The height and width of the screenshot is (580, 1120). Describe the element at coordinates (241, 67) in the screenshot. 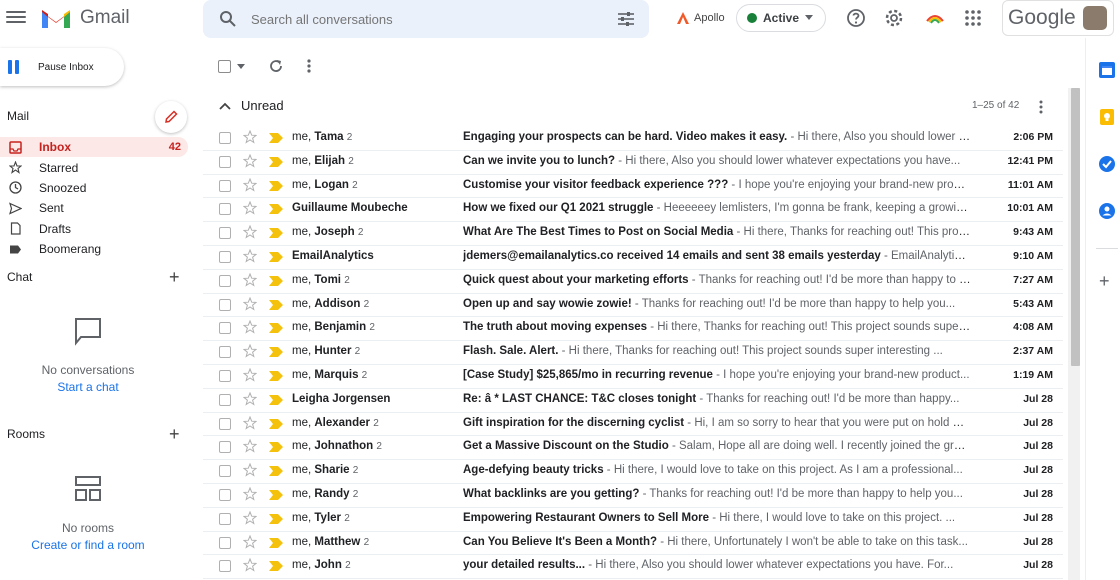

I see `select-dropdown-icon` at that location.